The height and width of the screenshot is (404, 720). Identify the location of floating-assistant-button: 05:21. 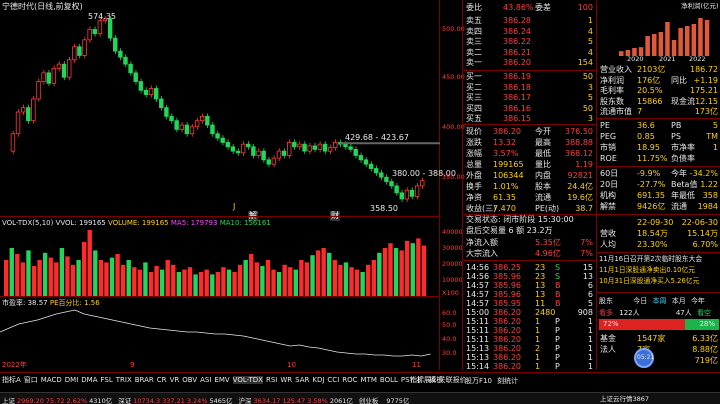
(644, 358).